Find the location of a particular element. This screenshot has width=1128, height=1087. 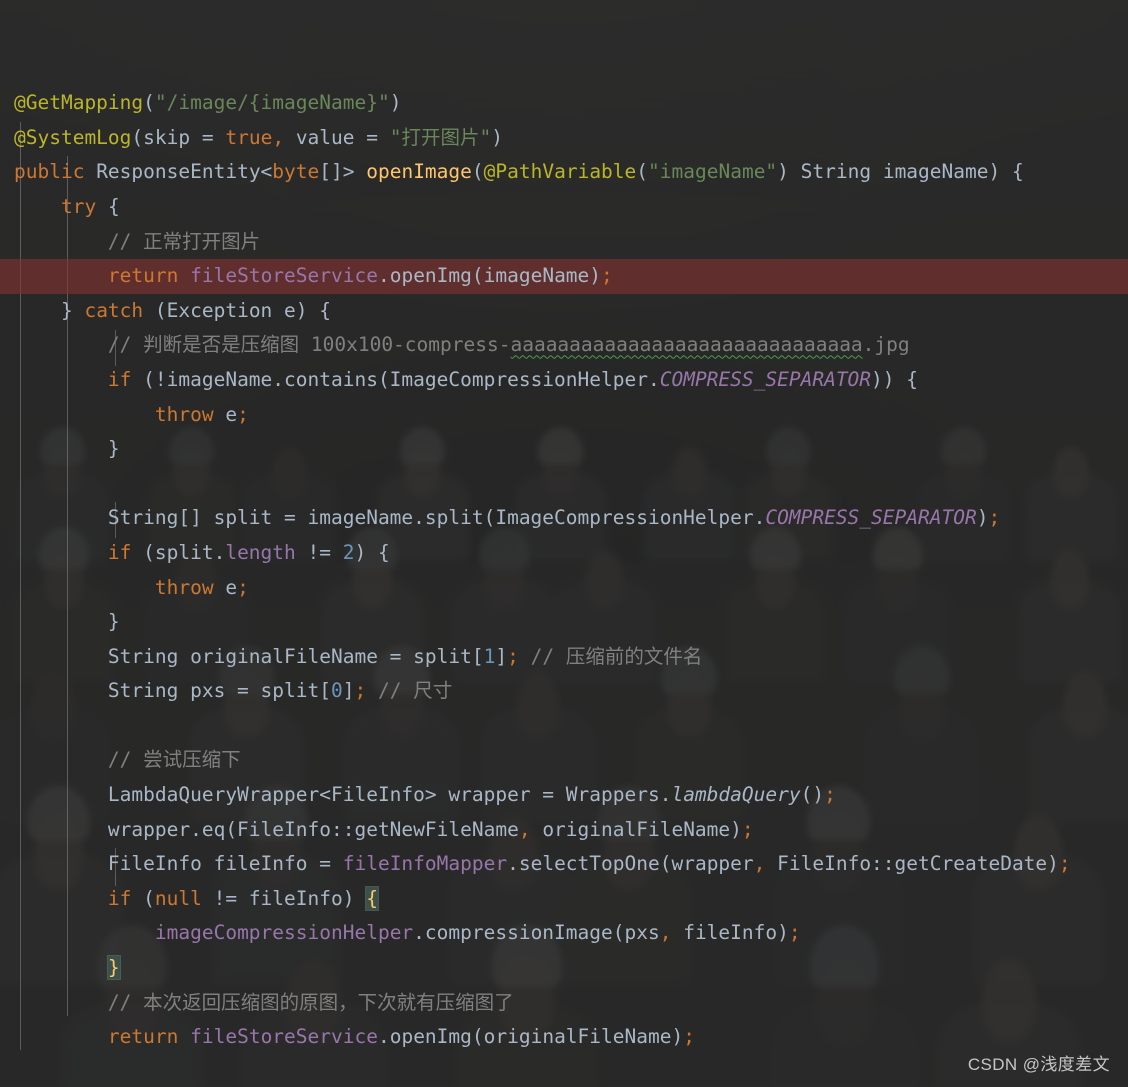

code-token-pln: .compressionImage(pxs is located at coordinates (536, 933).